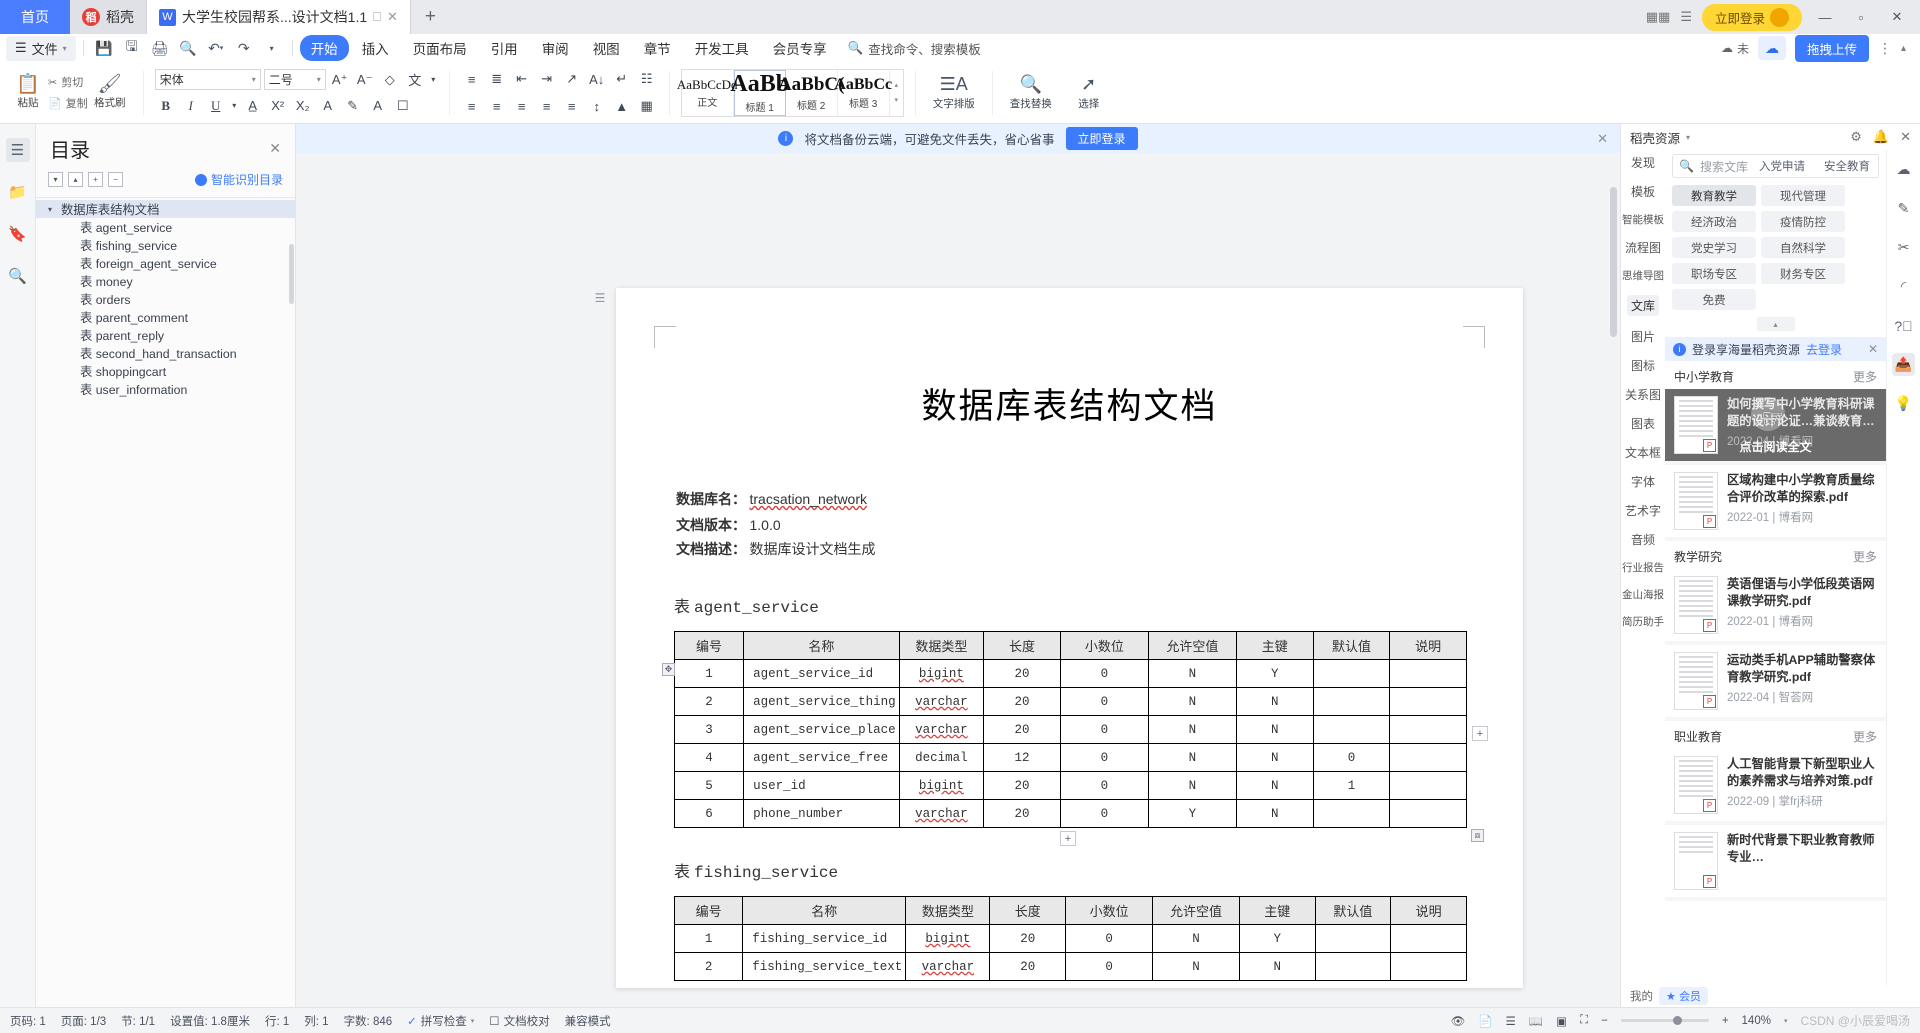 The width and height of the screenshot is (1920, 1033). Describe the element at coordinates (1775, 607) in the screenshot. I see `resource-card: P 英语俚语与小学低段英语网课教学研究.pdf 2022-01 | 博看网` at that location.